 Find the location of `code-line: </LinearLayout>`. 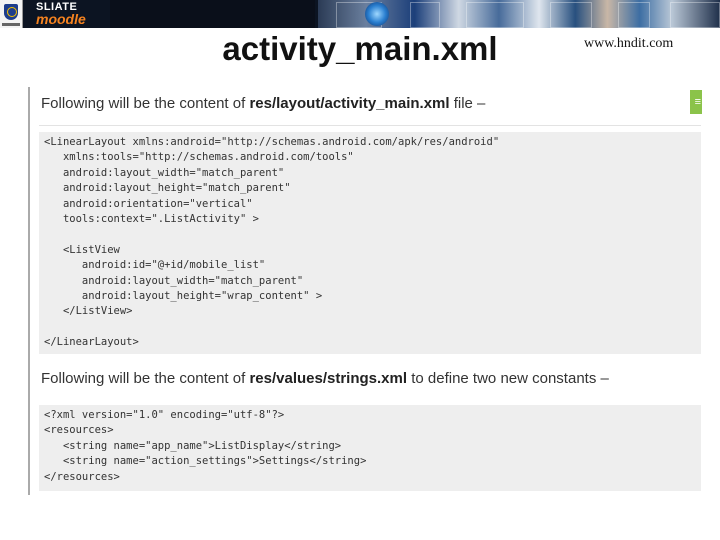

code-line: </LinearLayout> is located at coordinates (91, 342).